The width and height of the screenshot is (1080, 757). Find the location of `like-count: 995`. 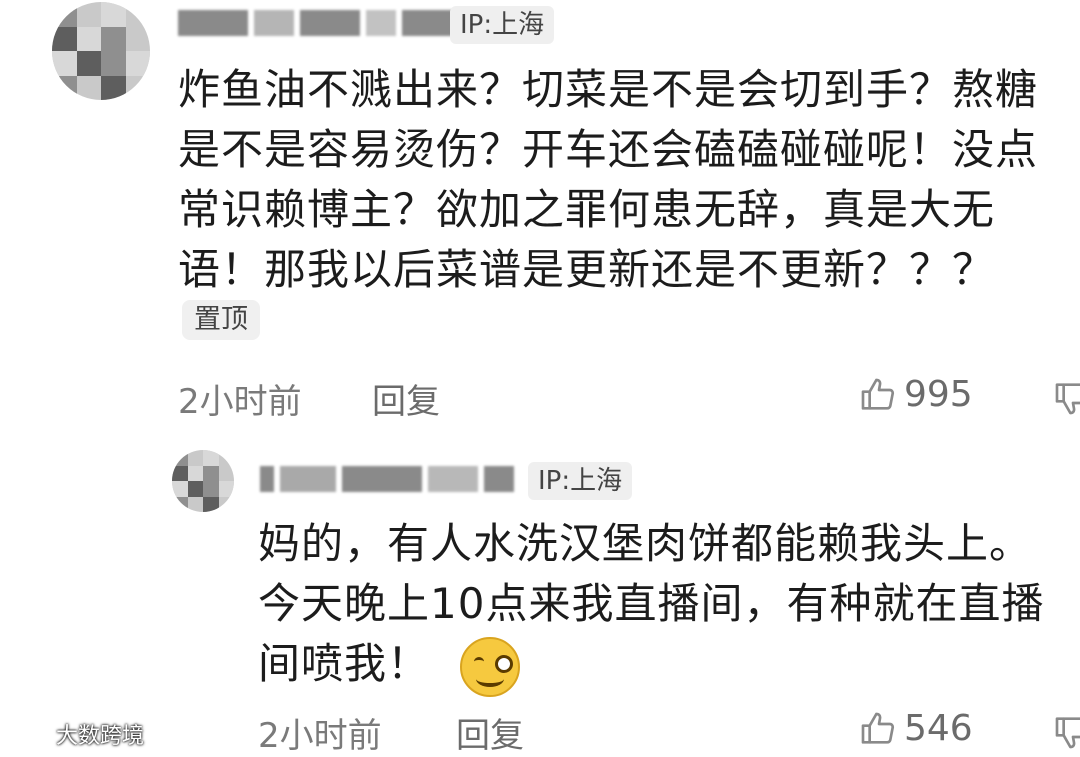

like-count: 995 is located at coordinates (938, 394).